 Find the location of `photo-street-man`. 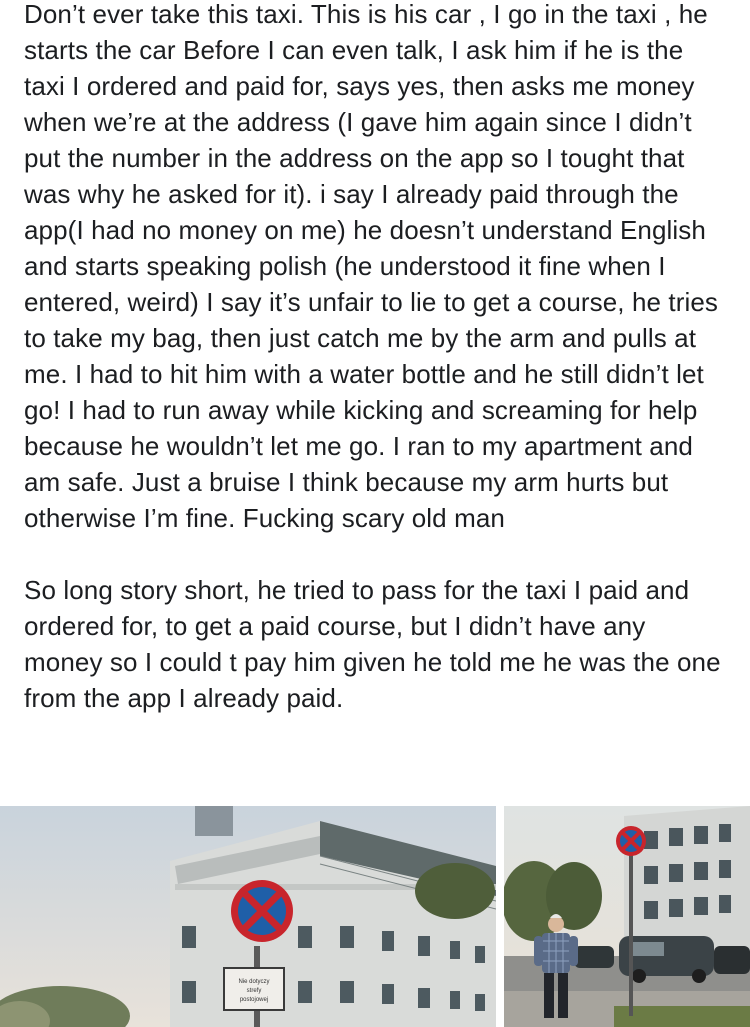

photo-street-man is located at coordinates (627, 916).